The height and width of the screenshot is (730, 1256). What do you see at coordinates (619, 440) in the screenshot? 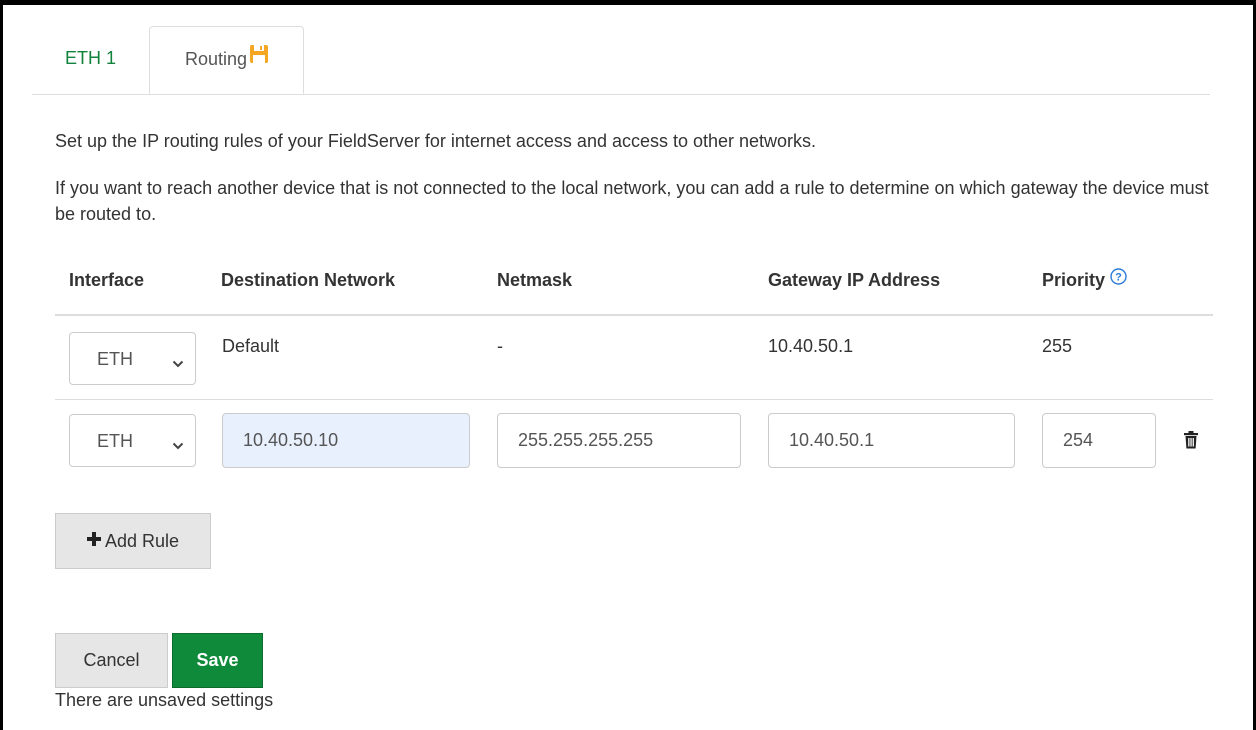
I see `netmask-input: 255.255.255.255` at bounding box center [619, 440].